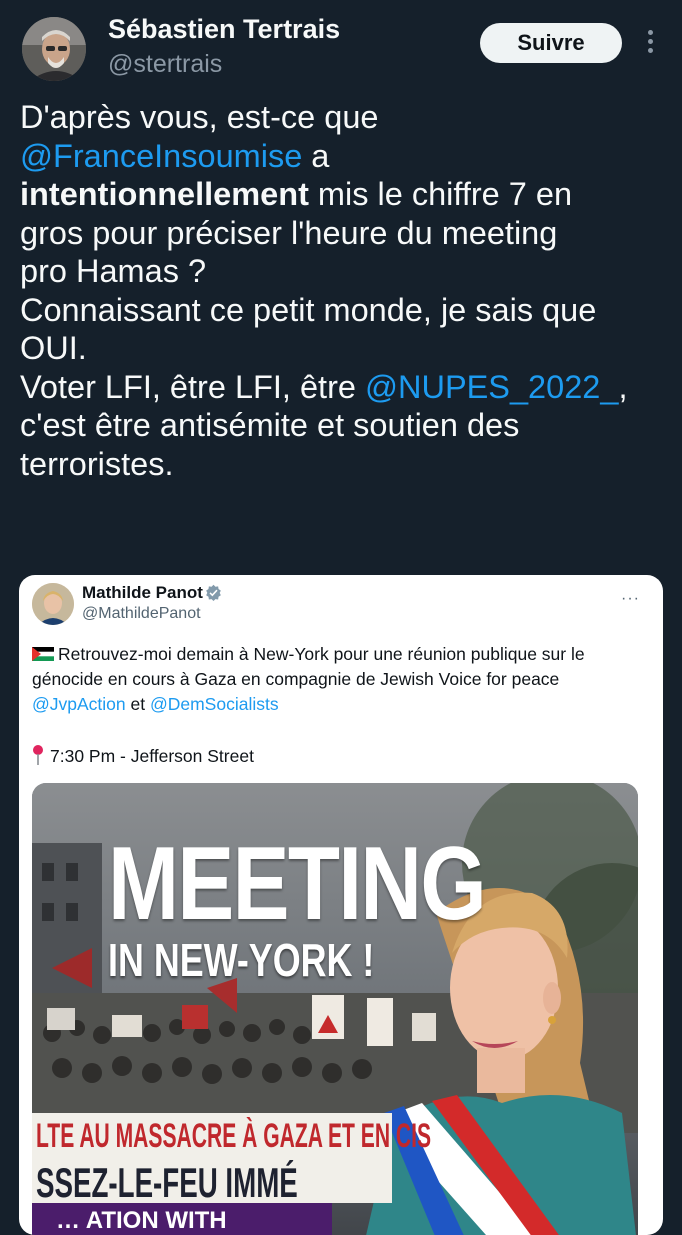 The image size is (682, 1235). Describe the element at coordinates (79, 704) in the screenshot. I see `mention-jvpaction: @JvpAction` at that location.